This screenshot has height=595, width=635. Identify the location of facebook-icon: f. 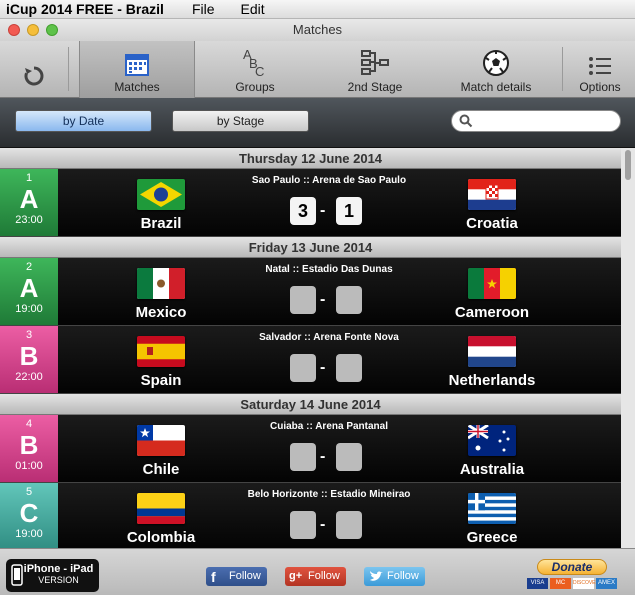
(213, 577).